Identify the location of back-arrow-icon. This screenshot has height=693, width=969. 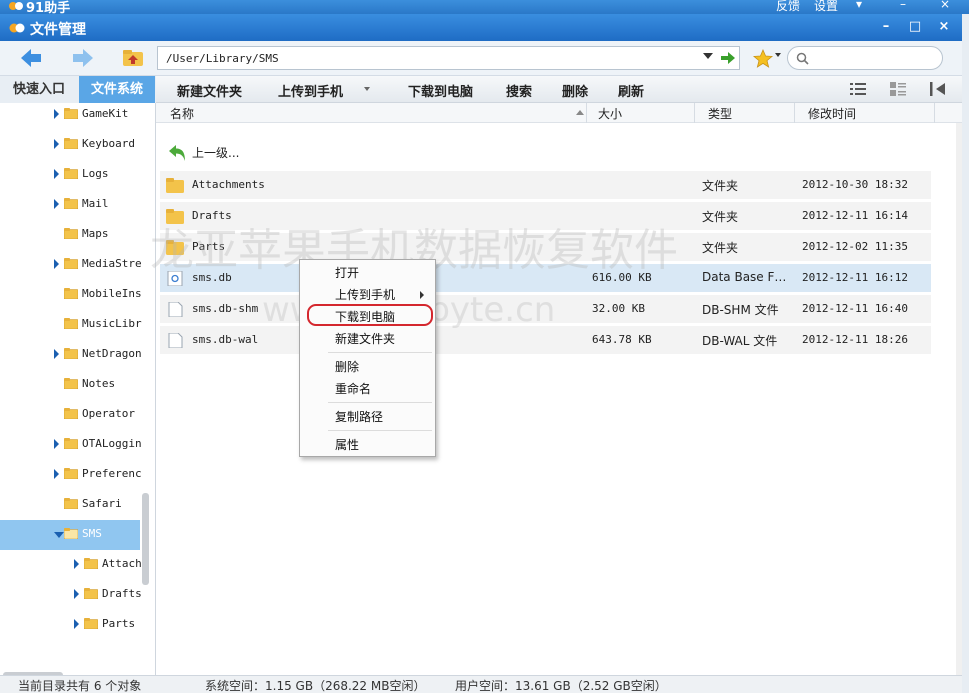
(31, 58).